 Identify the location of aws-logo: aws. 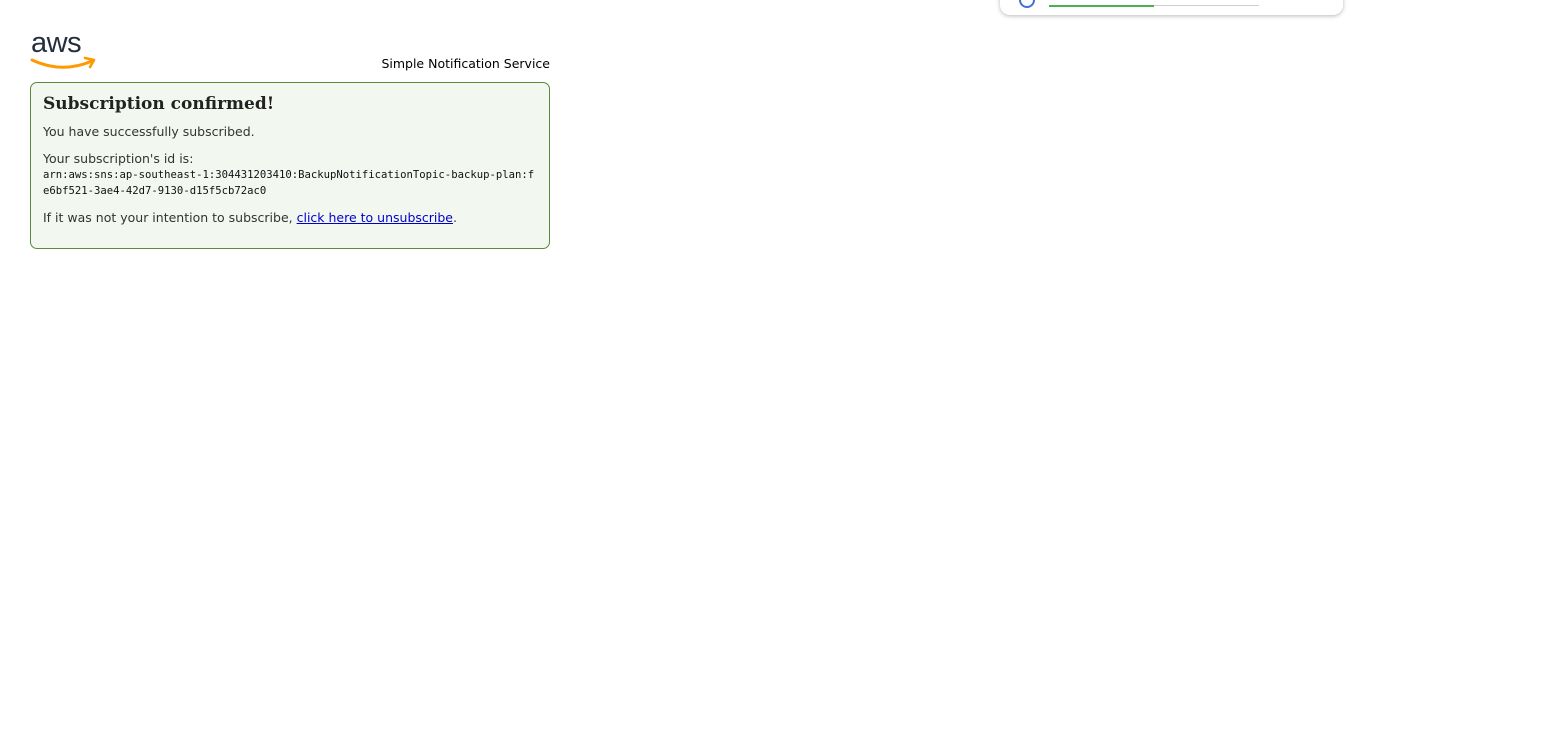
(63, 48).